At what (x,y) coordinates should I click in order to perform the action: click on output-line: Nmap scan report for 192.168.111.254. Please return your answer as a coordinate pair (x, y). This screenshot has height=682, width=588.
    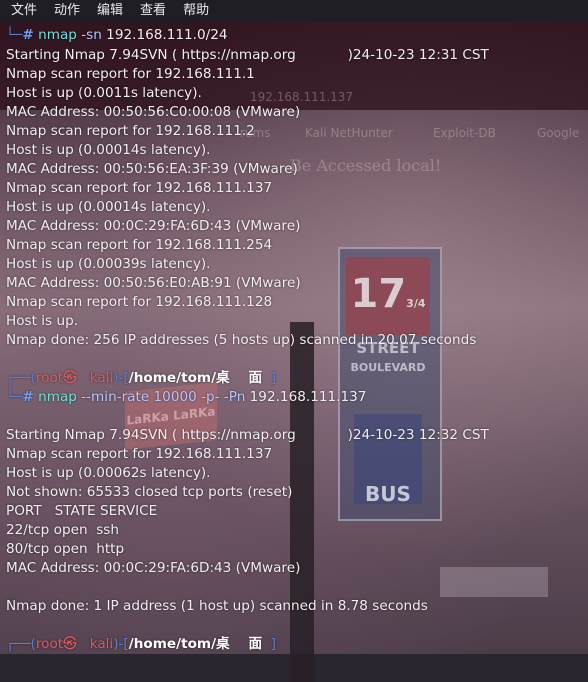
    Looking at the image, I should click on (139, 245).